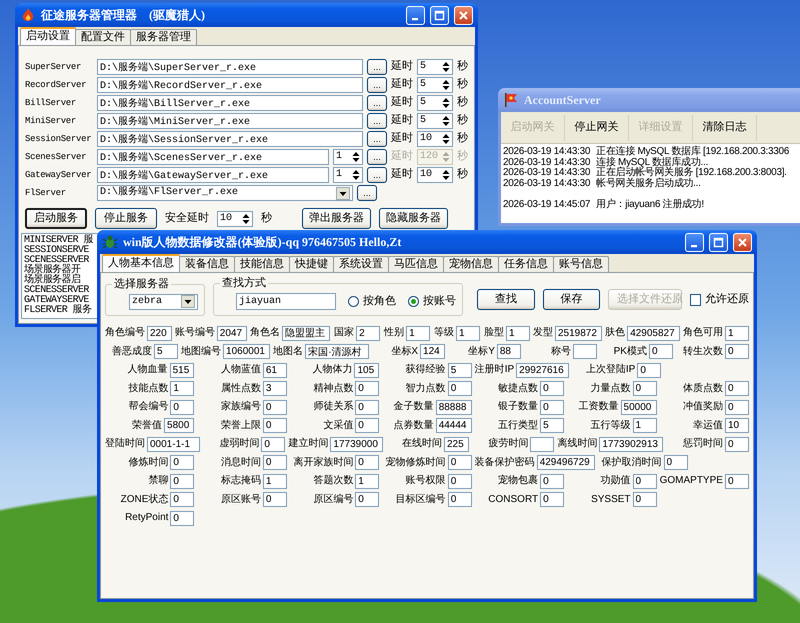  I want to click on radio-label: 按账号, so click(439, 301).